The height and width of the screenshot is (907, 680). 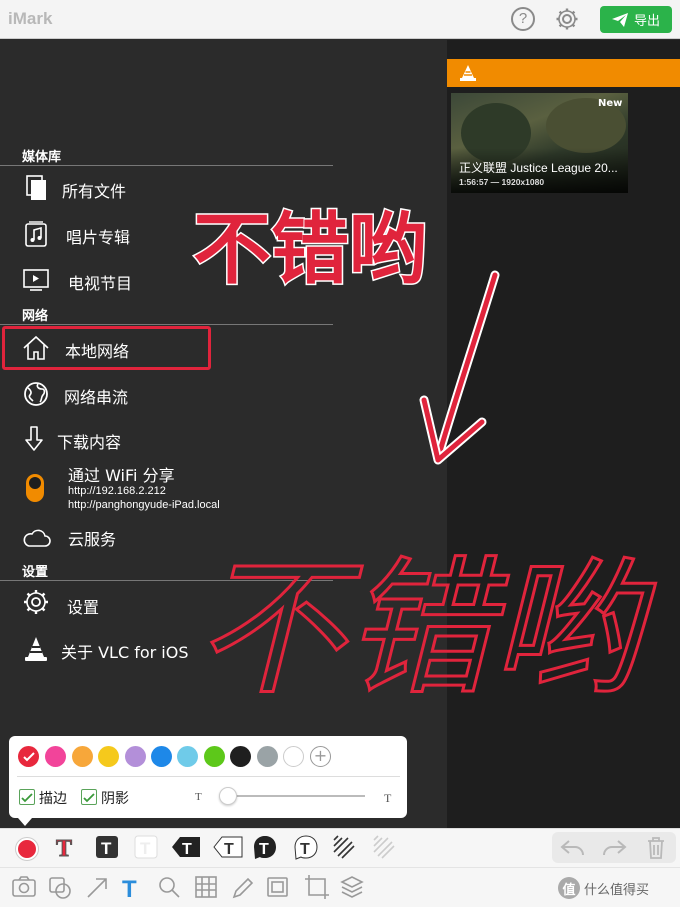 What do you see at coordinates (240, 756) in the screenshot?
I see `swatch-black` at bounding box center [240, 756].